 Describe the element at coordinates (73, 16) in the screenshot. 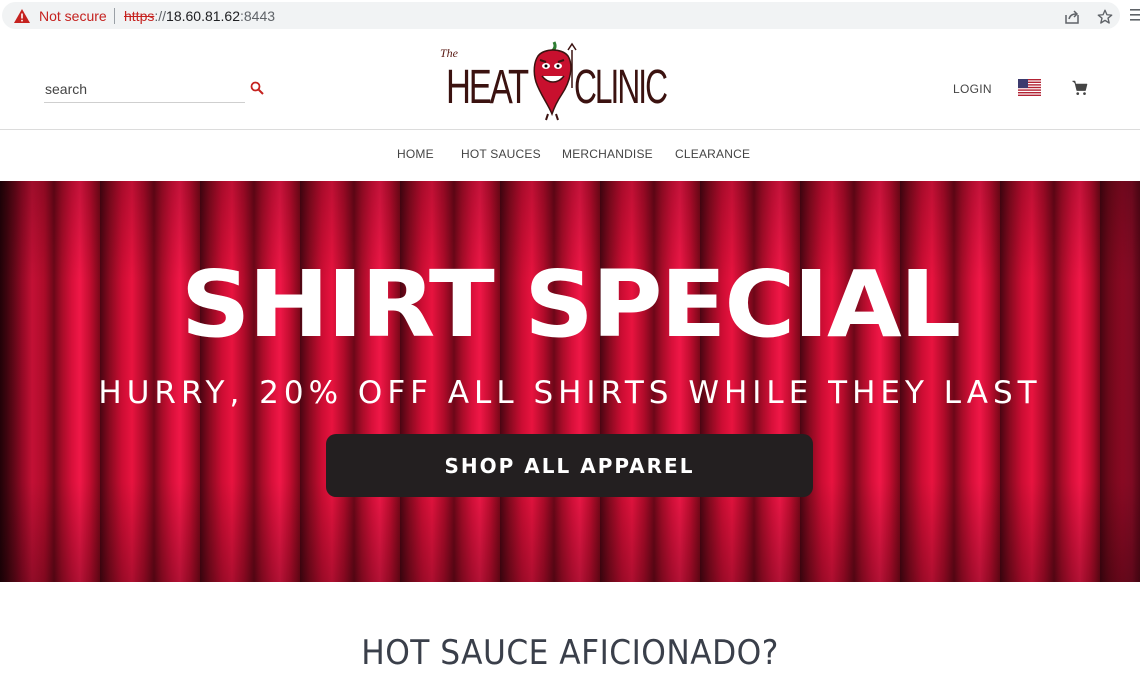

I see `security-status: Not secure` at that location.